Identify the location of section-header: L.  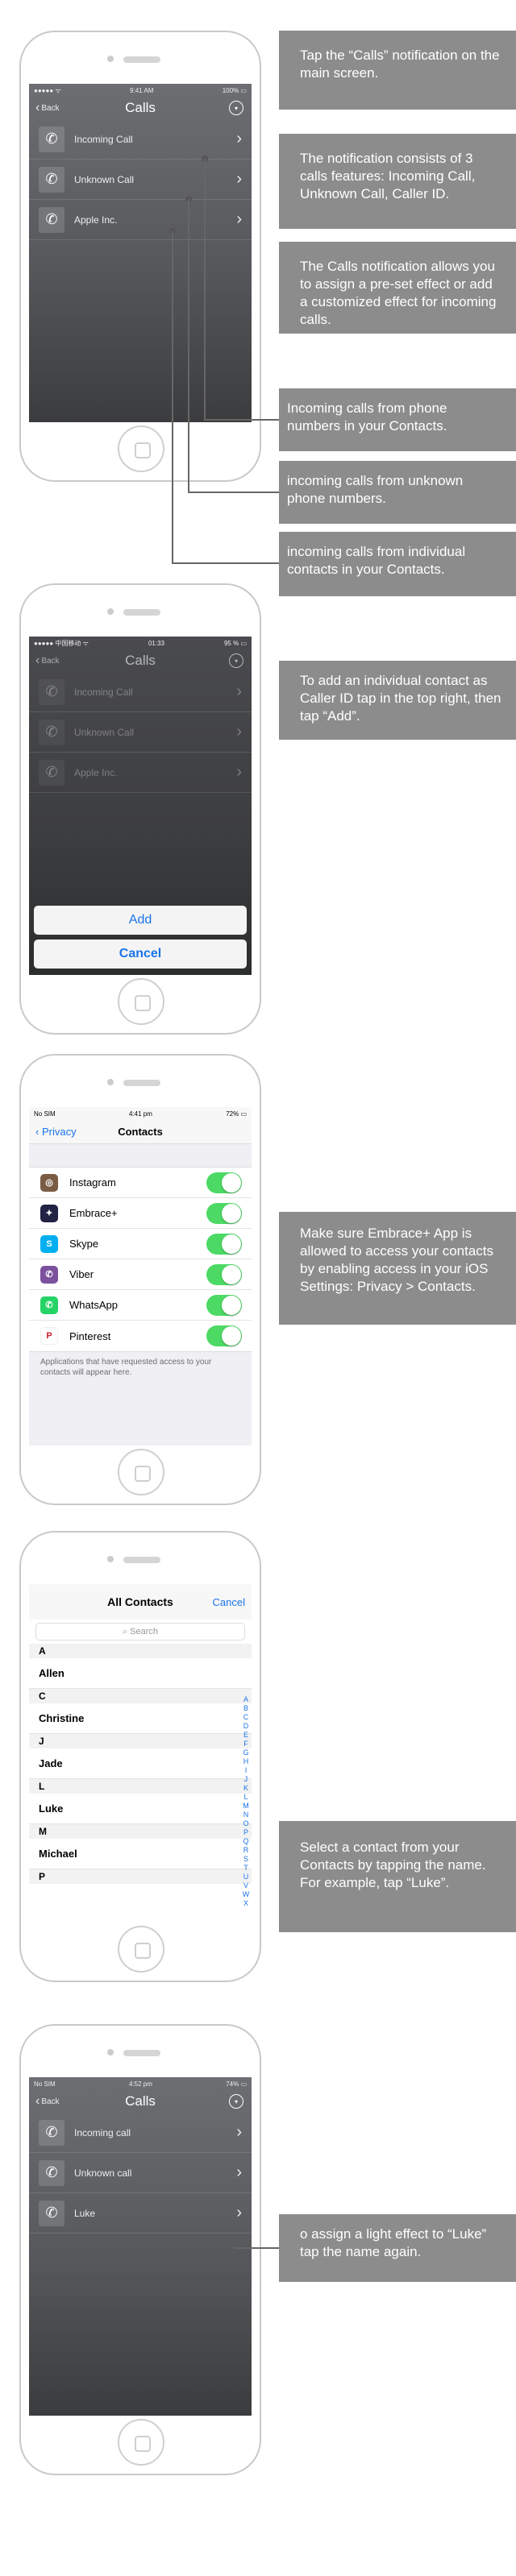
(140, 1787).